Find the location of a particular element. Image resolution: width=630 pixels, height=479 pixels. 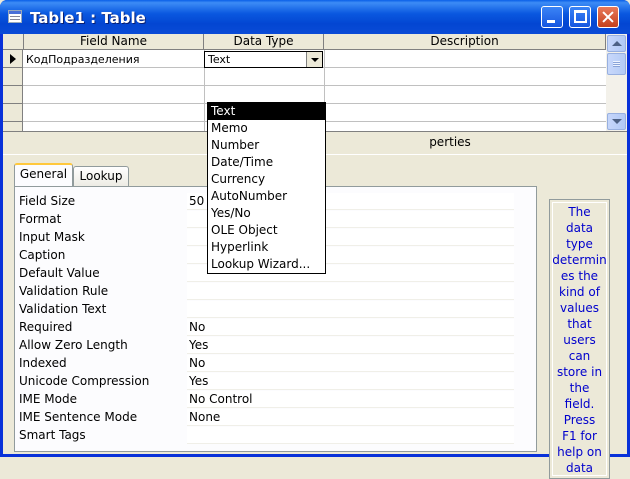

property-label: Required is located at coordinates (46, 327).